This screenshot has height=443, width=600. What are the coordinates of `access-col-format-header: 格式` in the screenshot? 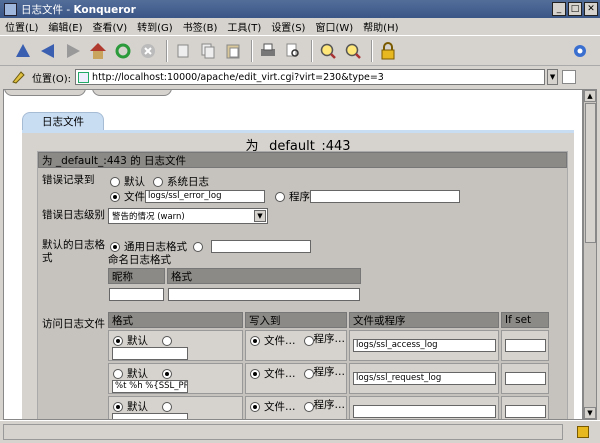 It's located at (175, 320).